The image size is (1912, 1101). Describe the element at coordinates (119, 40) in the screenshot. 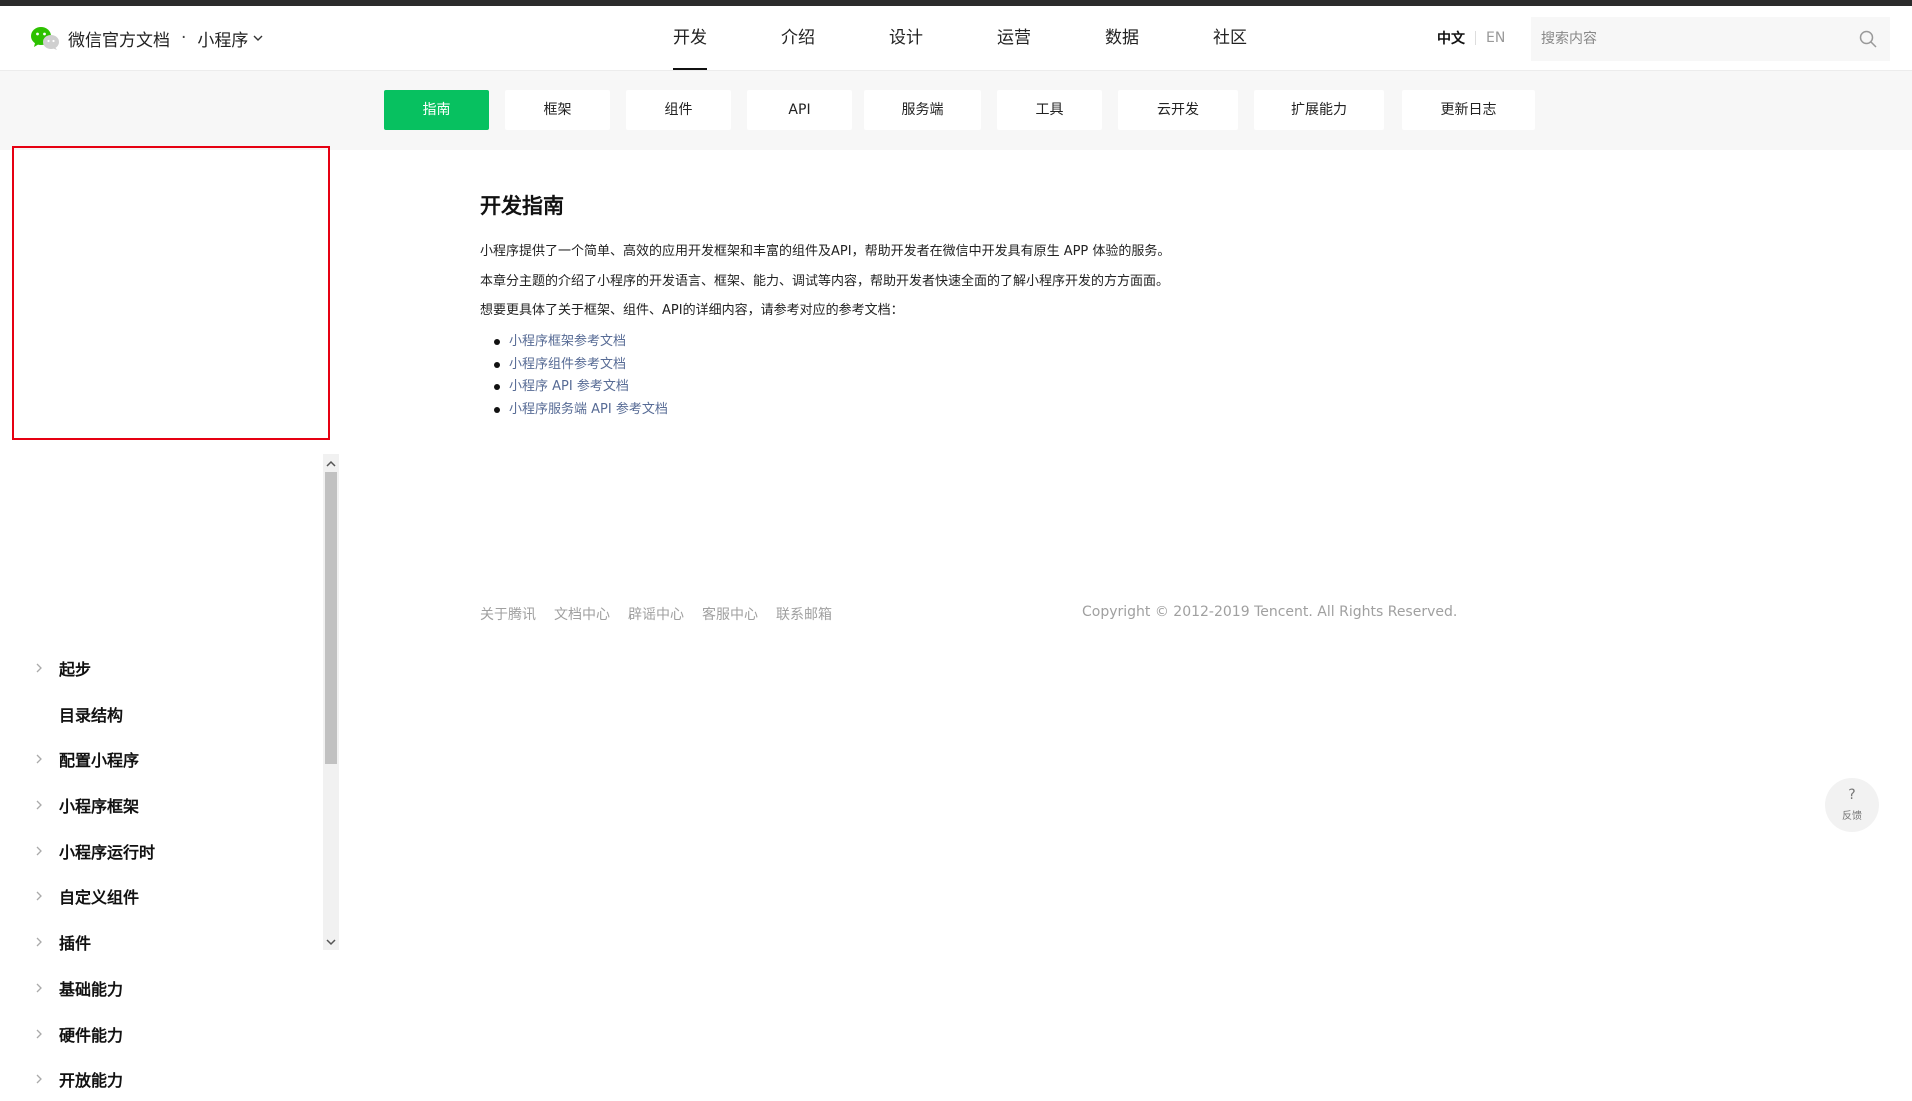

I see `brand-title: 微信官方文档` at that location.